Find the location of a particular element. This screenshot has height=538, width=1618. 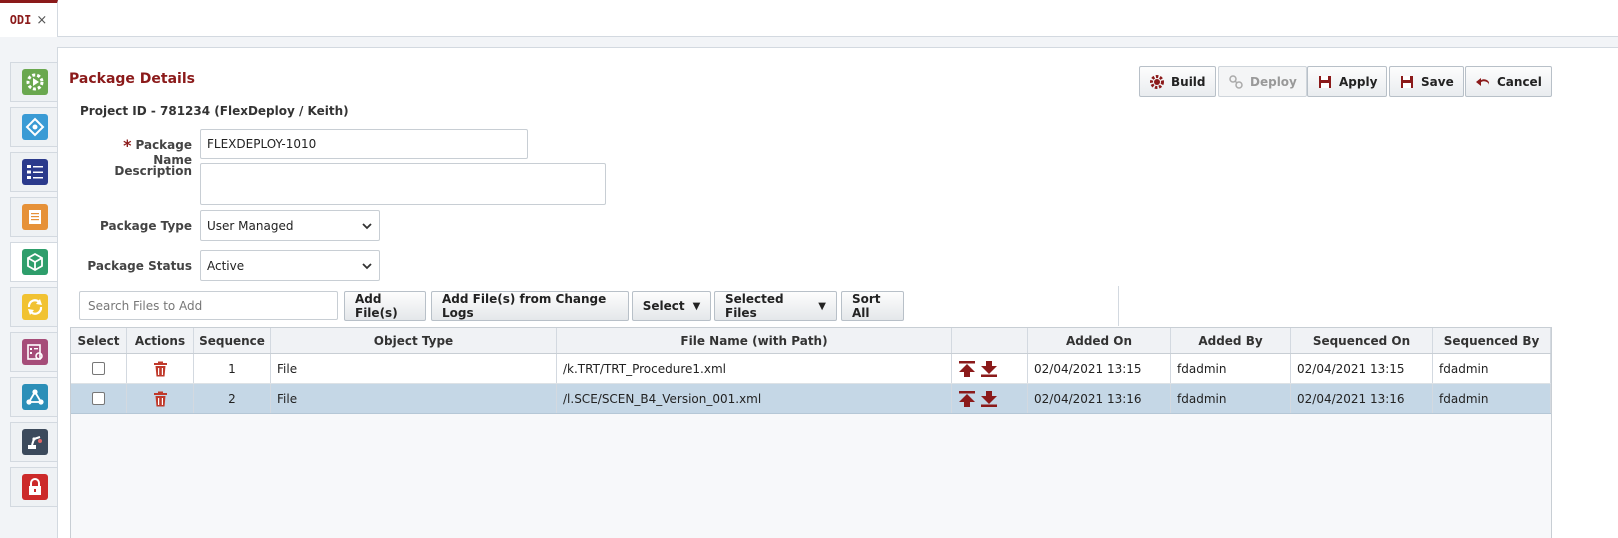

package-icon is located at coordinates (34, 262).